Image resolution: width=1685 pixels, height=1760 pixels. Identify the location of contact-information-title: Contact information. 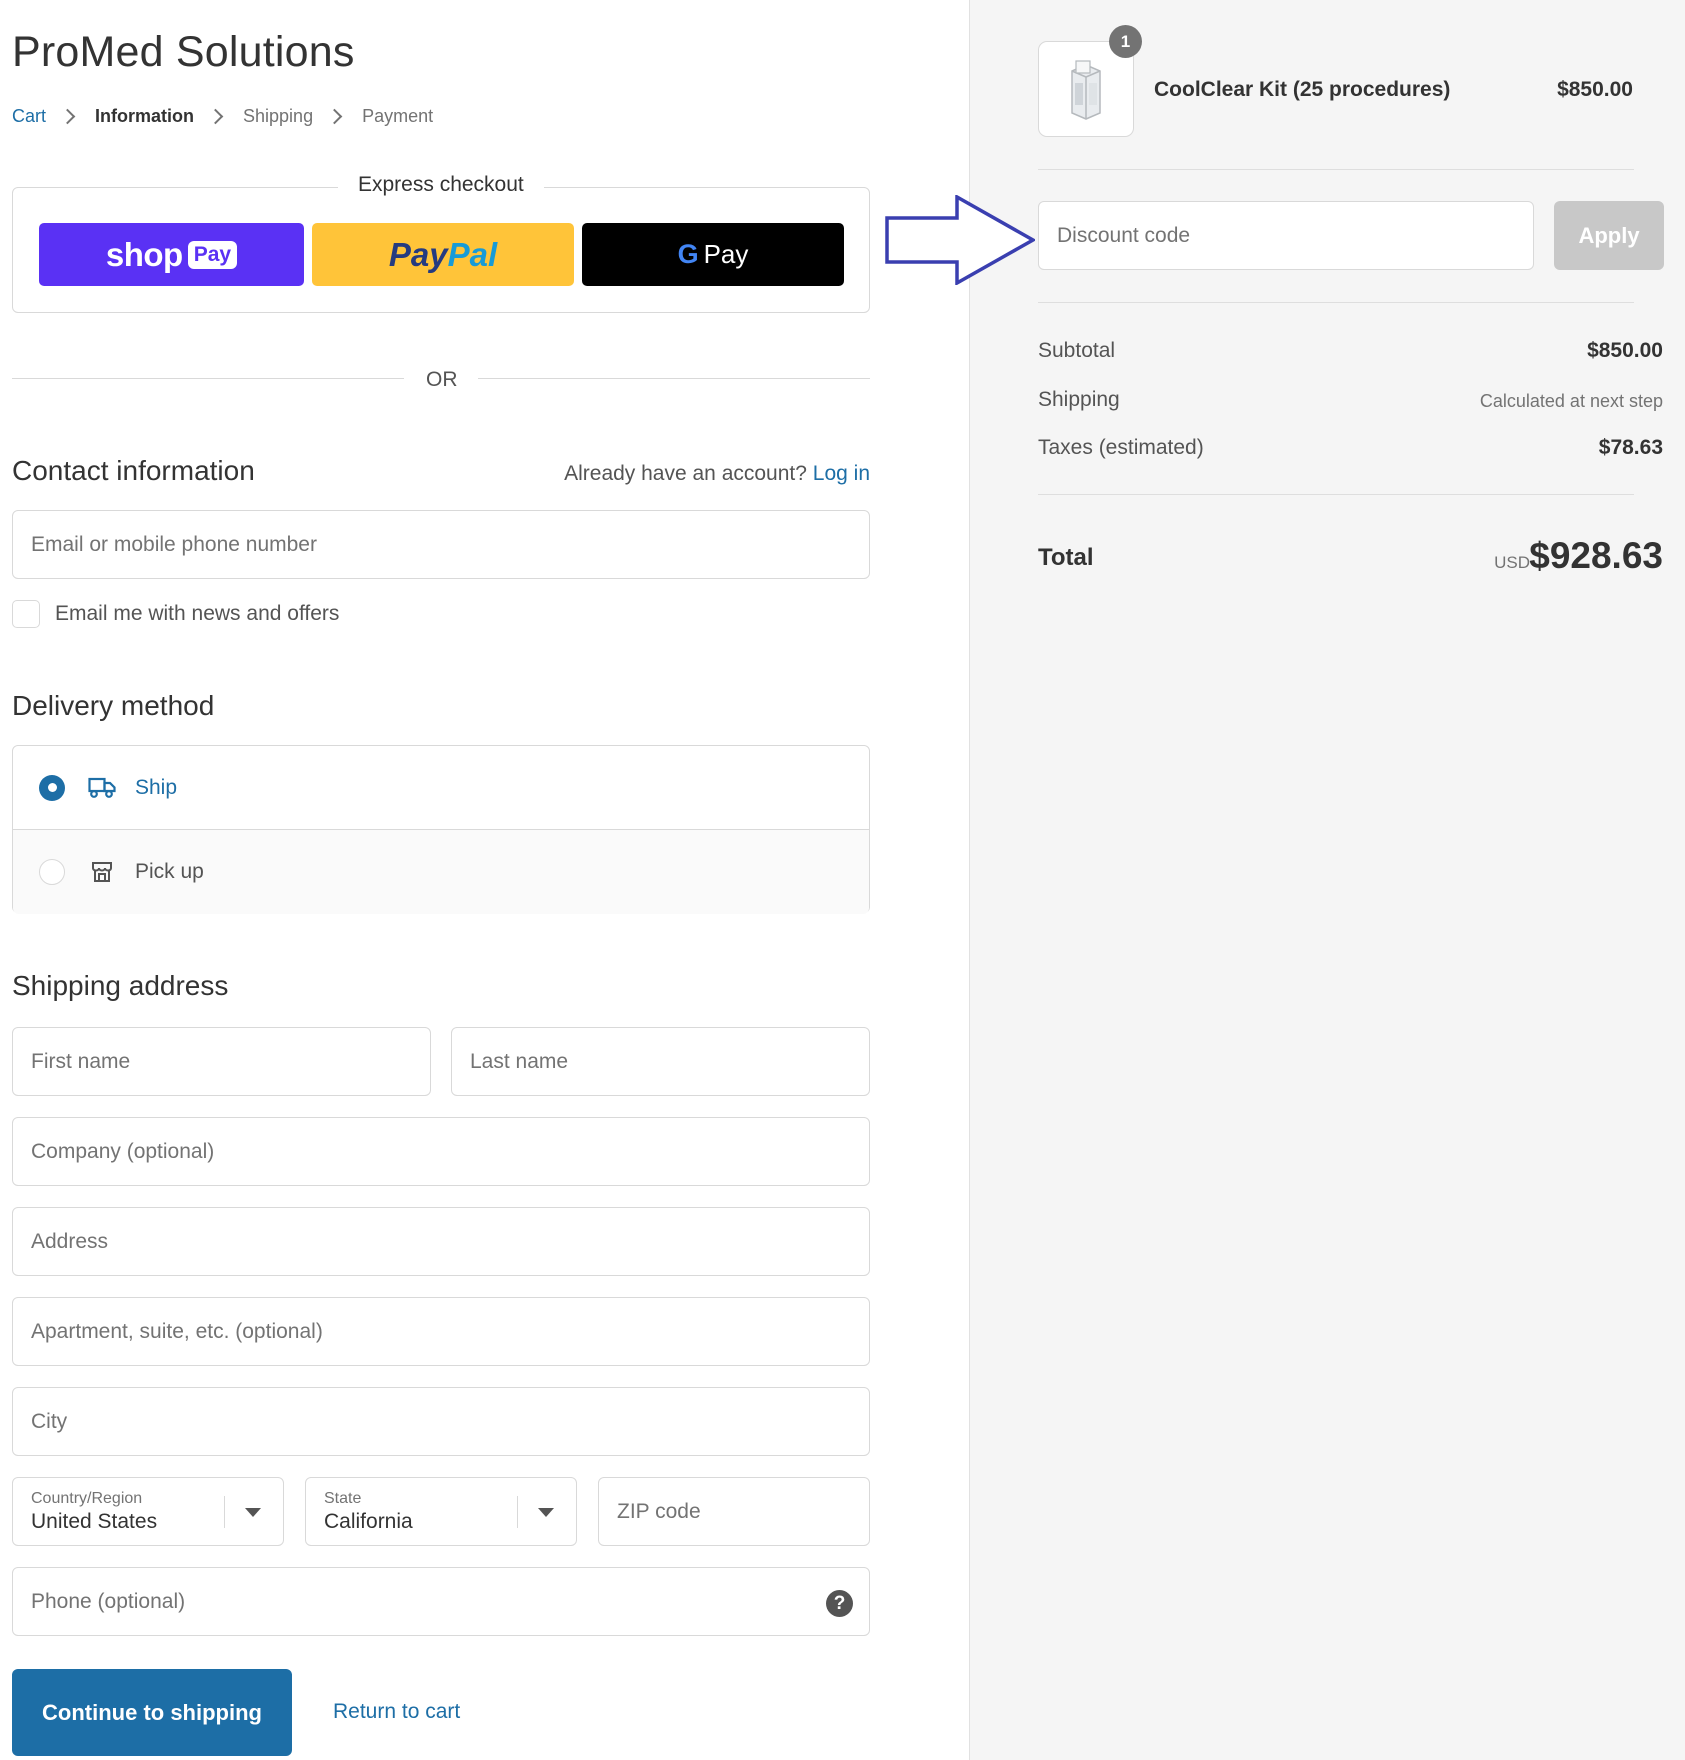
(133, 470).